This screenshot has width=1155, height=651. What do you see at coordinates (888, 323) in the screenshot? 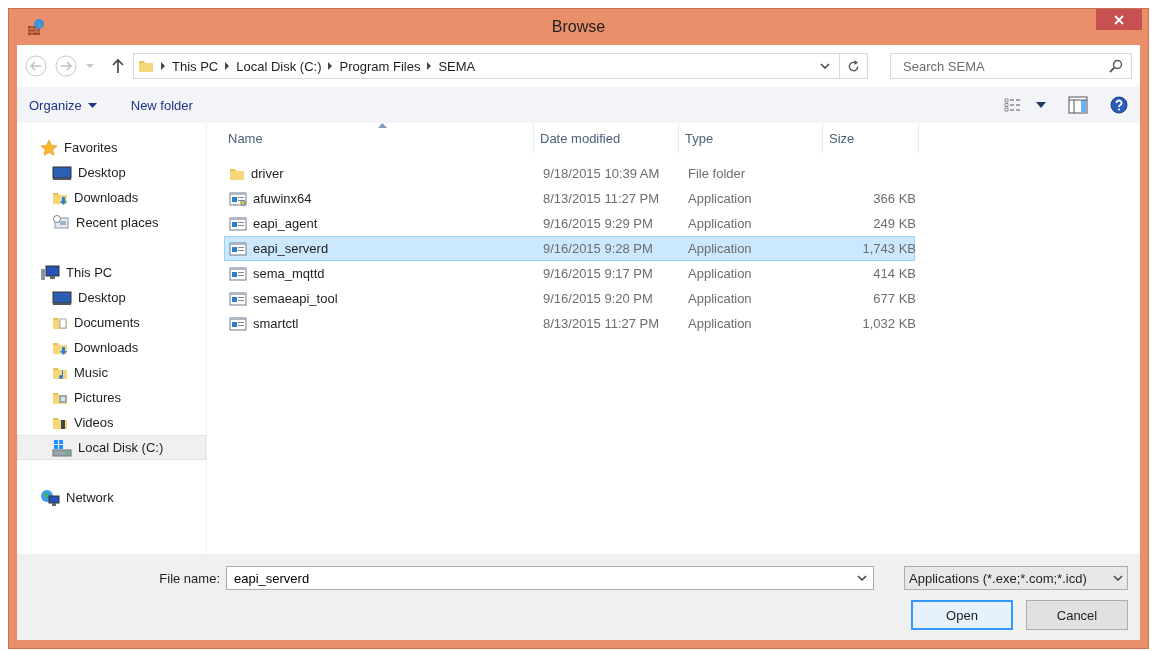
I see `size-cell-text: 1,032 KB` at bounding box center [888, 323].